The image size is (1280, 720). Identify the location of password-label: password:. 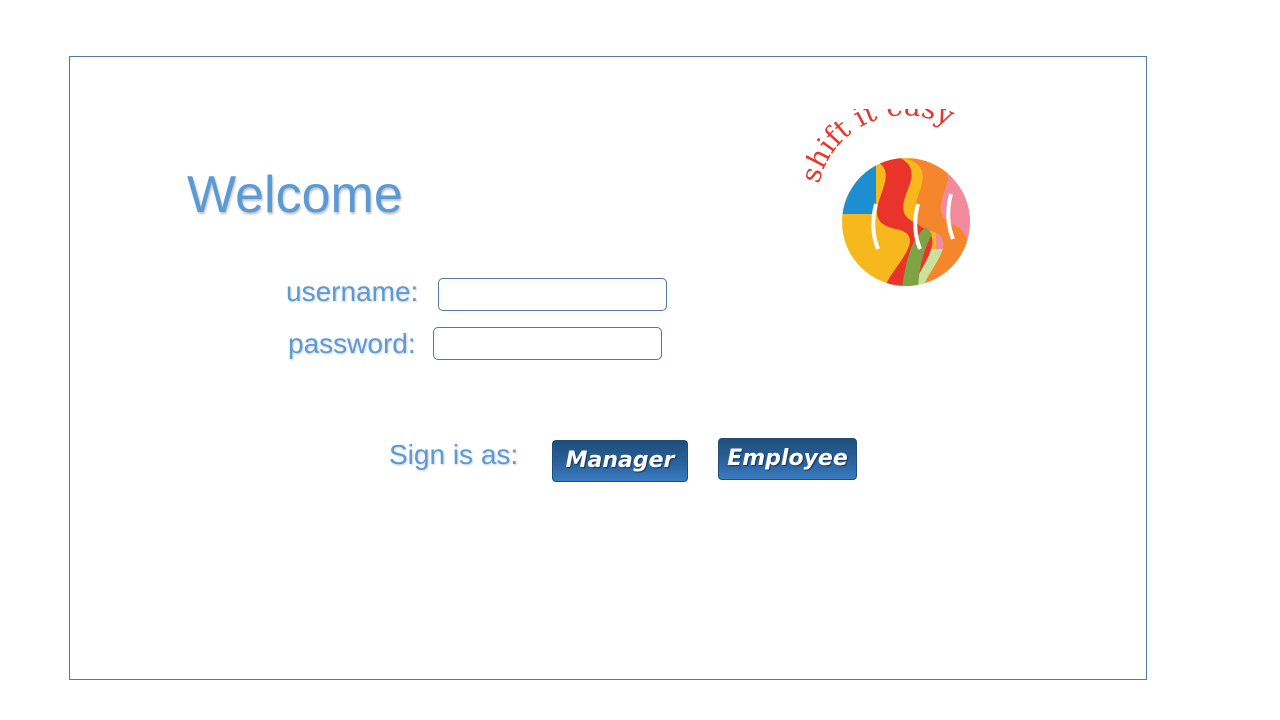
(352, 343).